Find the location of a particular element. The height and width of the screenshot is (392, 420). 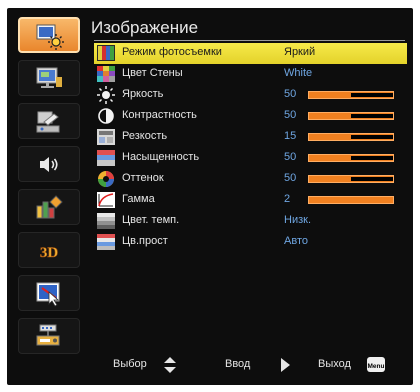

tab-display is located at coordinates (49, 78).